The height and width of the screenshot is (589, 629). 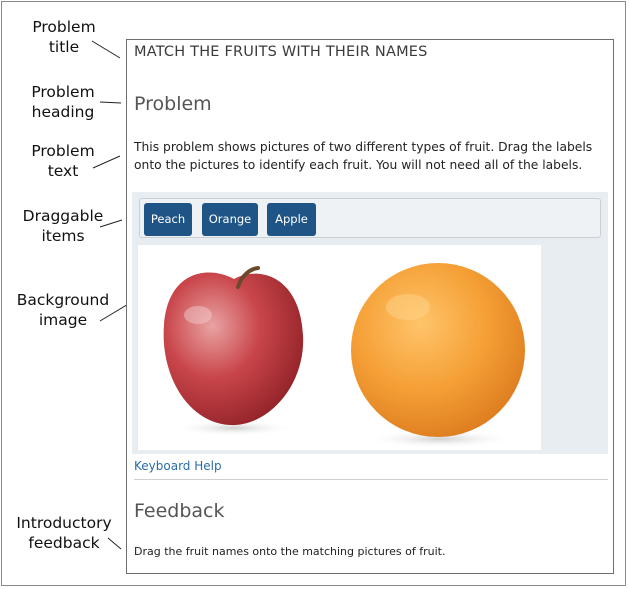 What do you see at coordinates (291, 219) in the screenshot?
I see `draggable-item-apple: Apple` at bounding box center [291, 219].